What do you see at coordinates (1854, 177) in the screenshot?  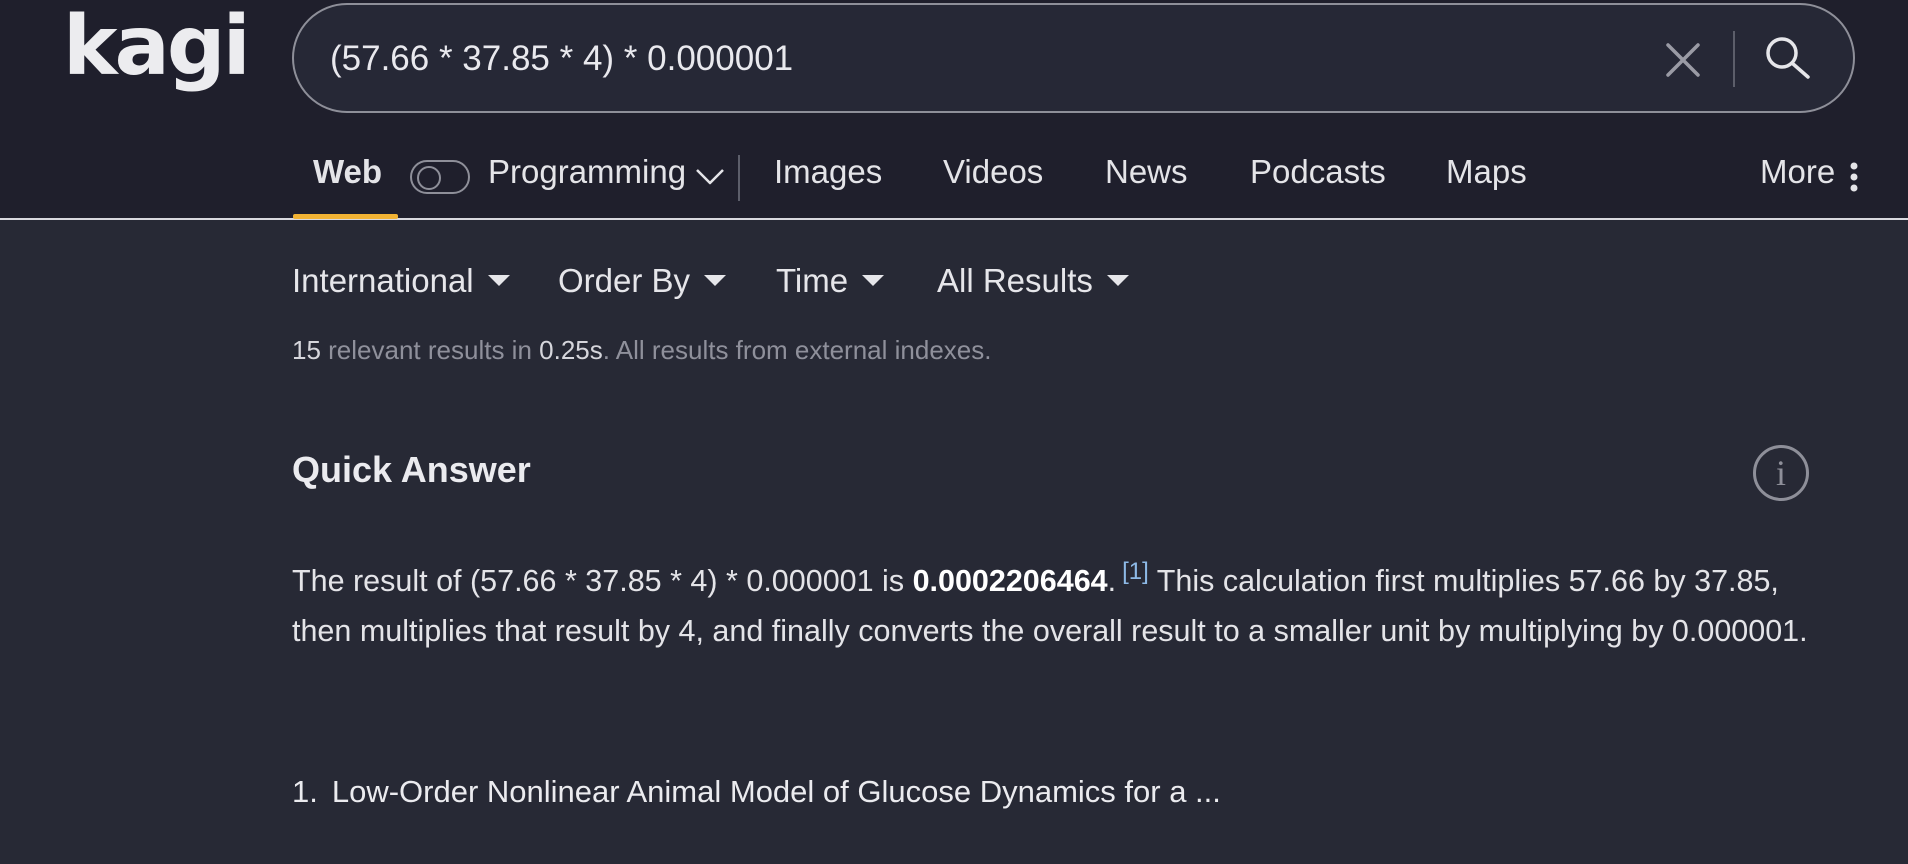 I see `more-dots-icon` at bounding box center [1854, 177].